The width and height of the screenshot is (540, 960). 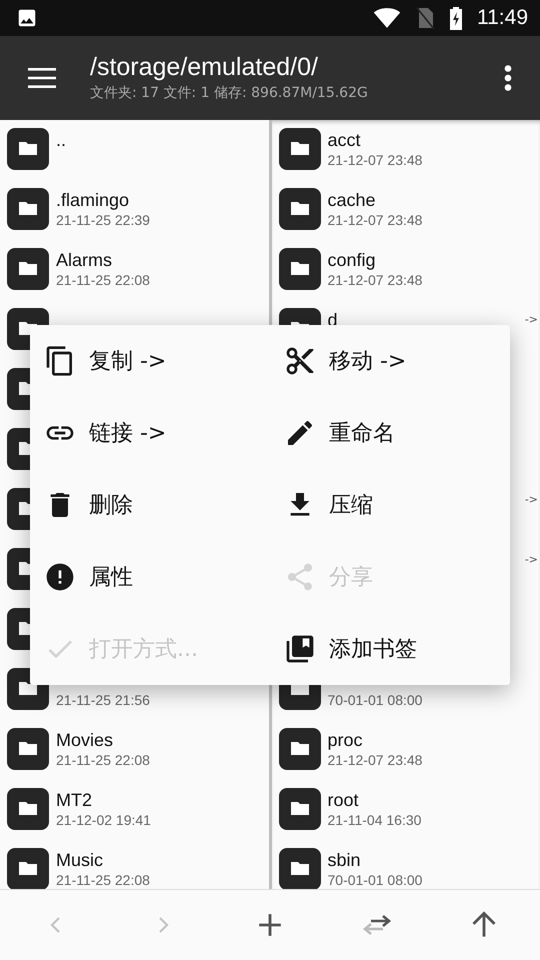 What do you see at coordinates (484, 925) in the screenshot?
I see `up-arrow-icon` at bounding box center [484, 925].